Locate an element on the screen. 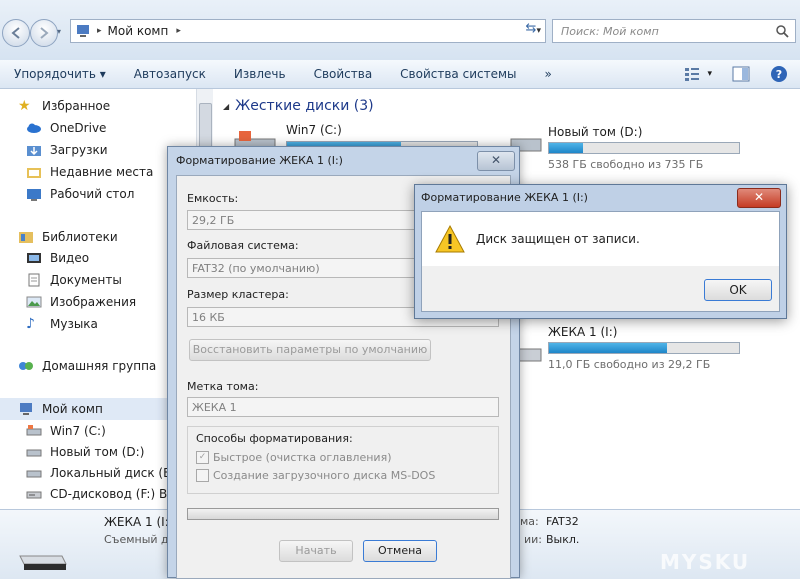 This screenshot has height=579, width=800. details-bitlocker-value: Выкл. is located at coordinates (563, 539).